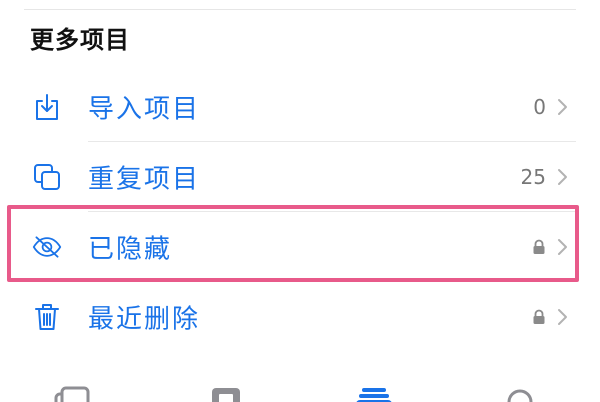 The image size is (600, 402). I want to click on item-count: 25, so click(533, 177).